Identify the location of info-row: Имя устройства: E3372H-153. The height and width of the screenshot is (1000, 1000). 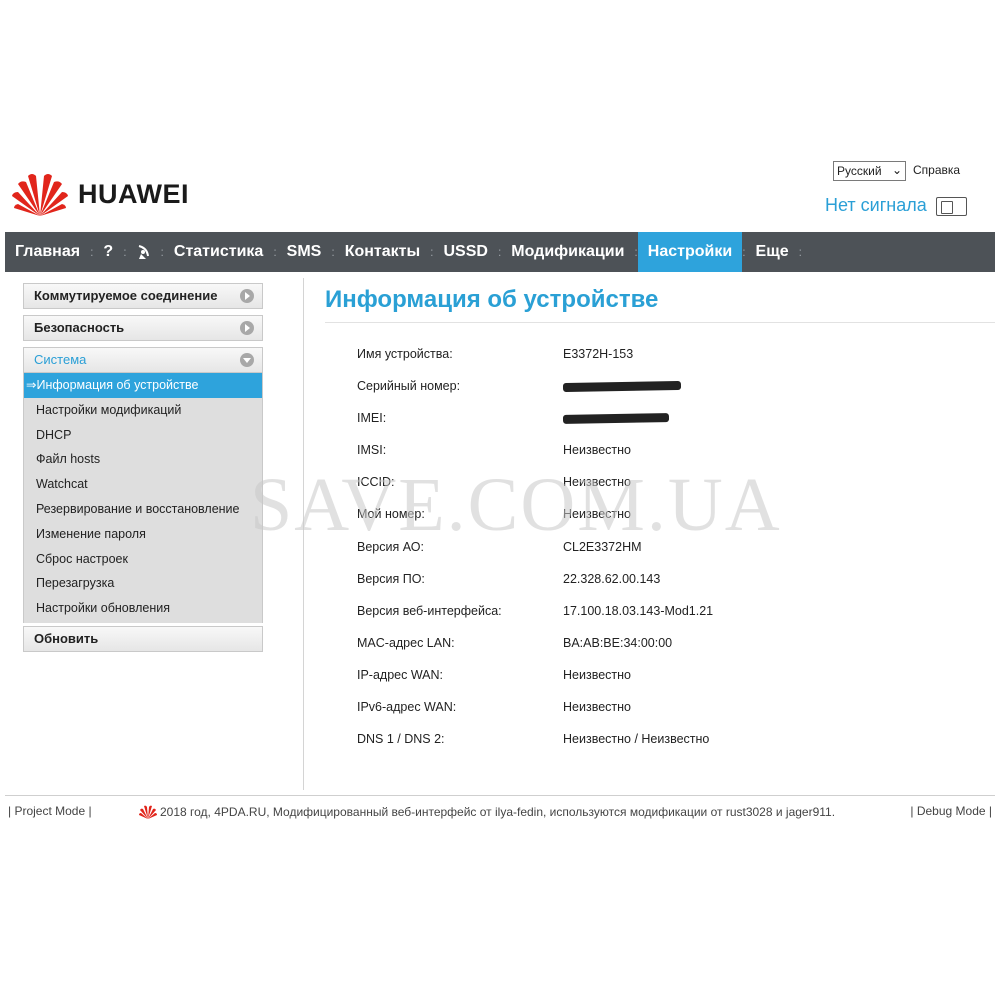
(657, 363).